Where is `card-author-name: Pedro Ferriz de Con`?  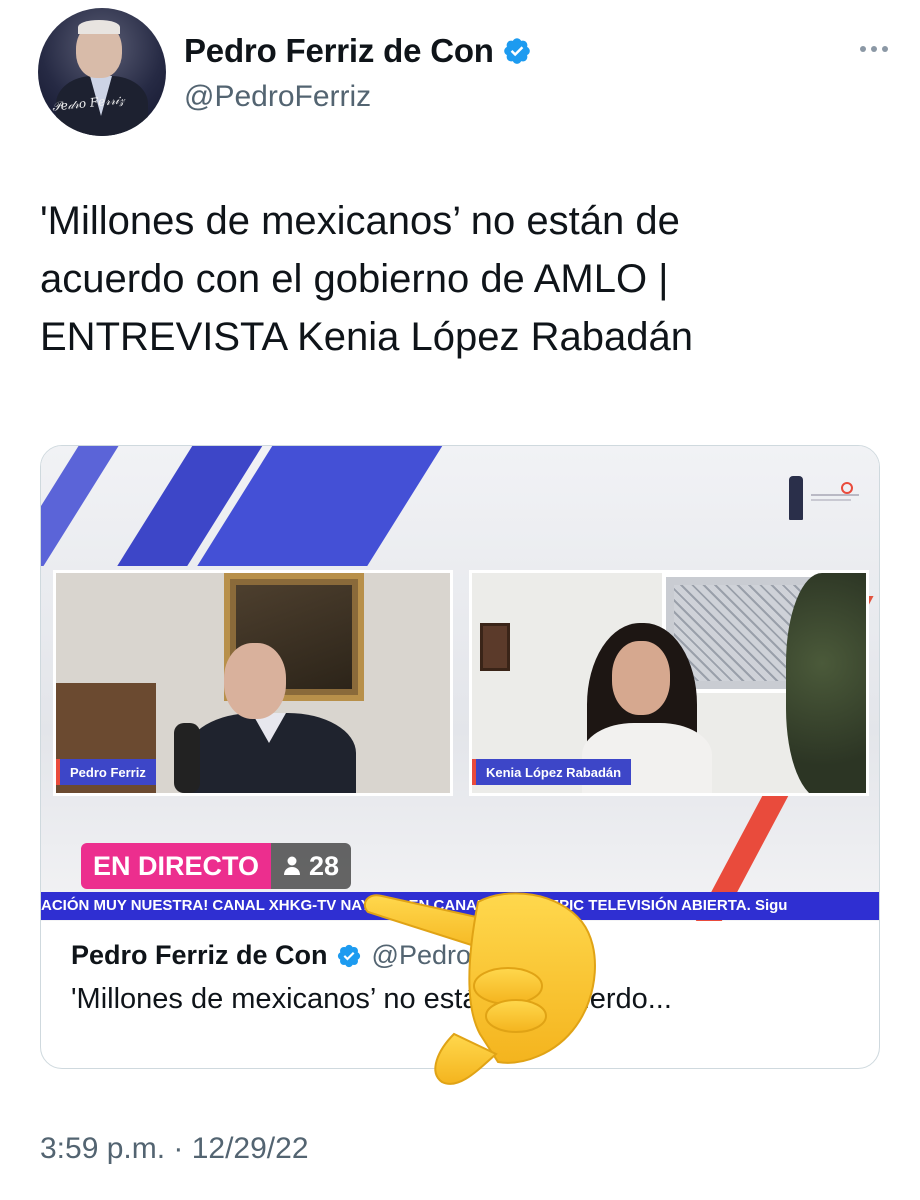 card-author-name: Pedro Ferriz de Con is located at coordinates (199, 955).